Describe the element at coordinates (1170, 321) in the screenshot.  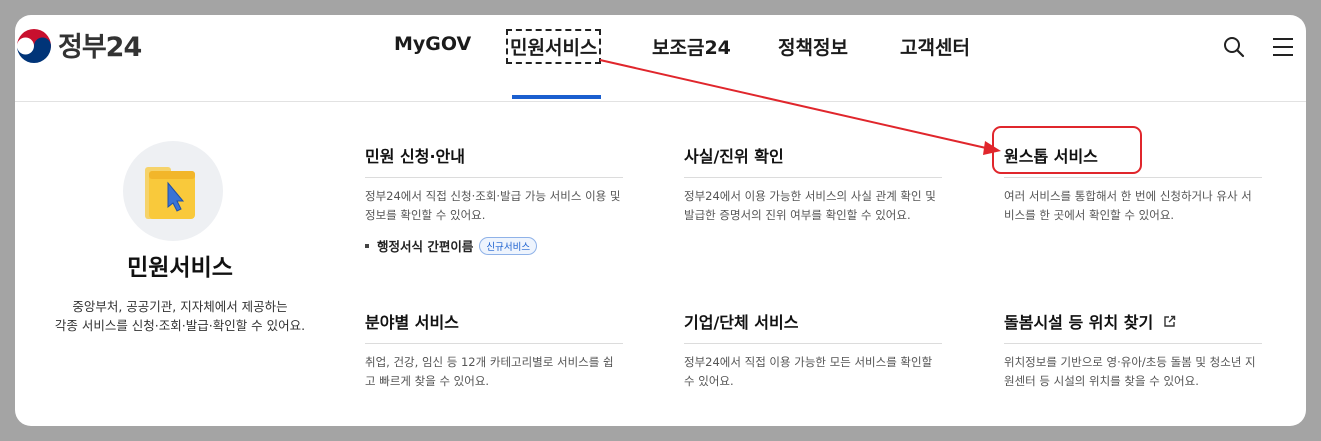
I see `external-link-icon` at that location.